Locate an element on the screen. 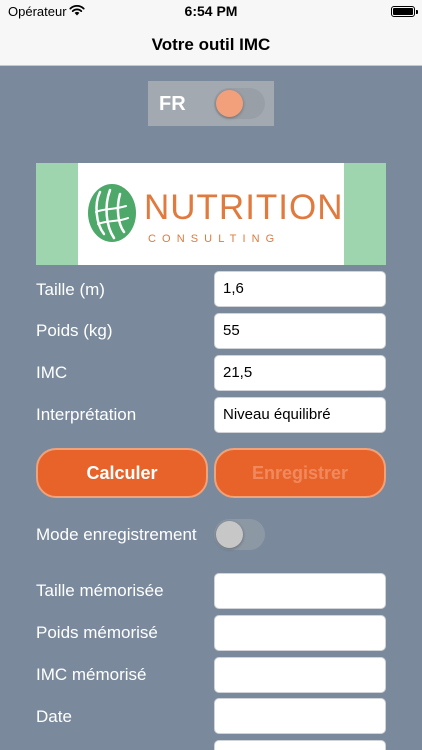 The width and height of the screenshot is (422, 750). imc-memorise-field is located at coordinates (300, 675).